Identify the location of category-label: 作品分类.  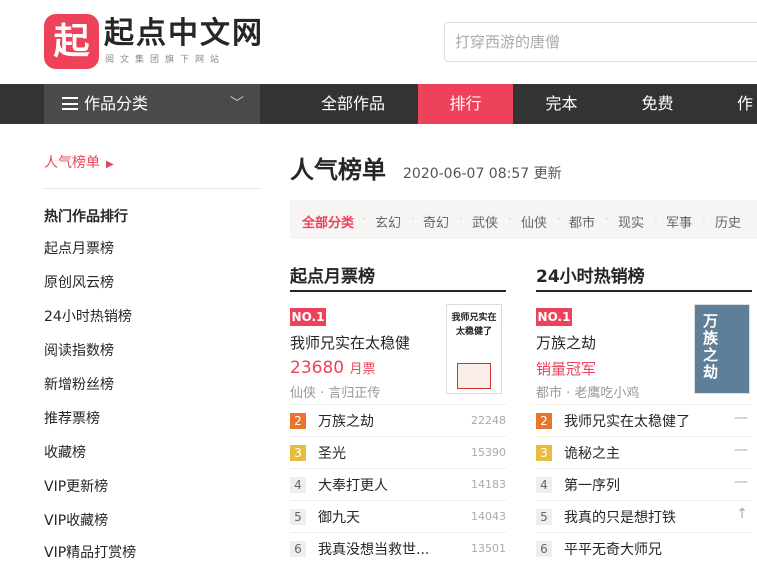
(116, 103).